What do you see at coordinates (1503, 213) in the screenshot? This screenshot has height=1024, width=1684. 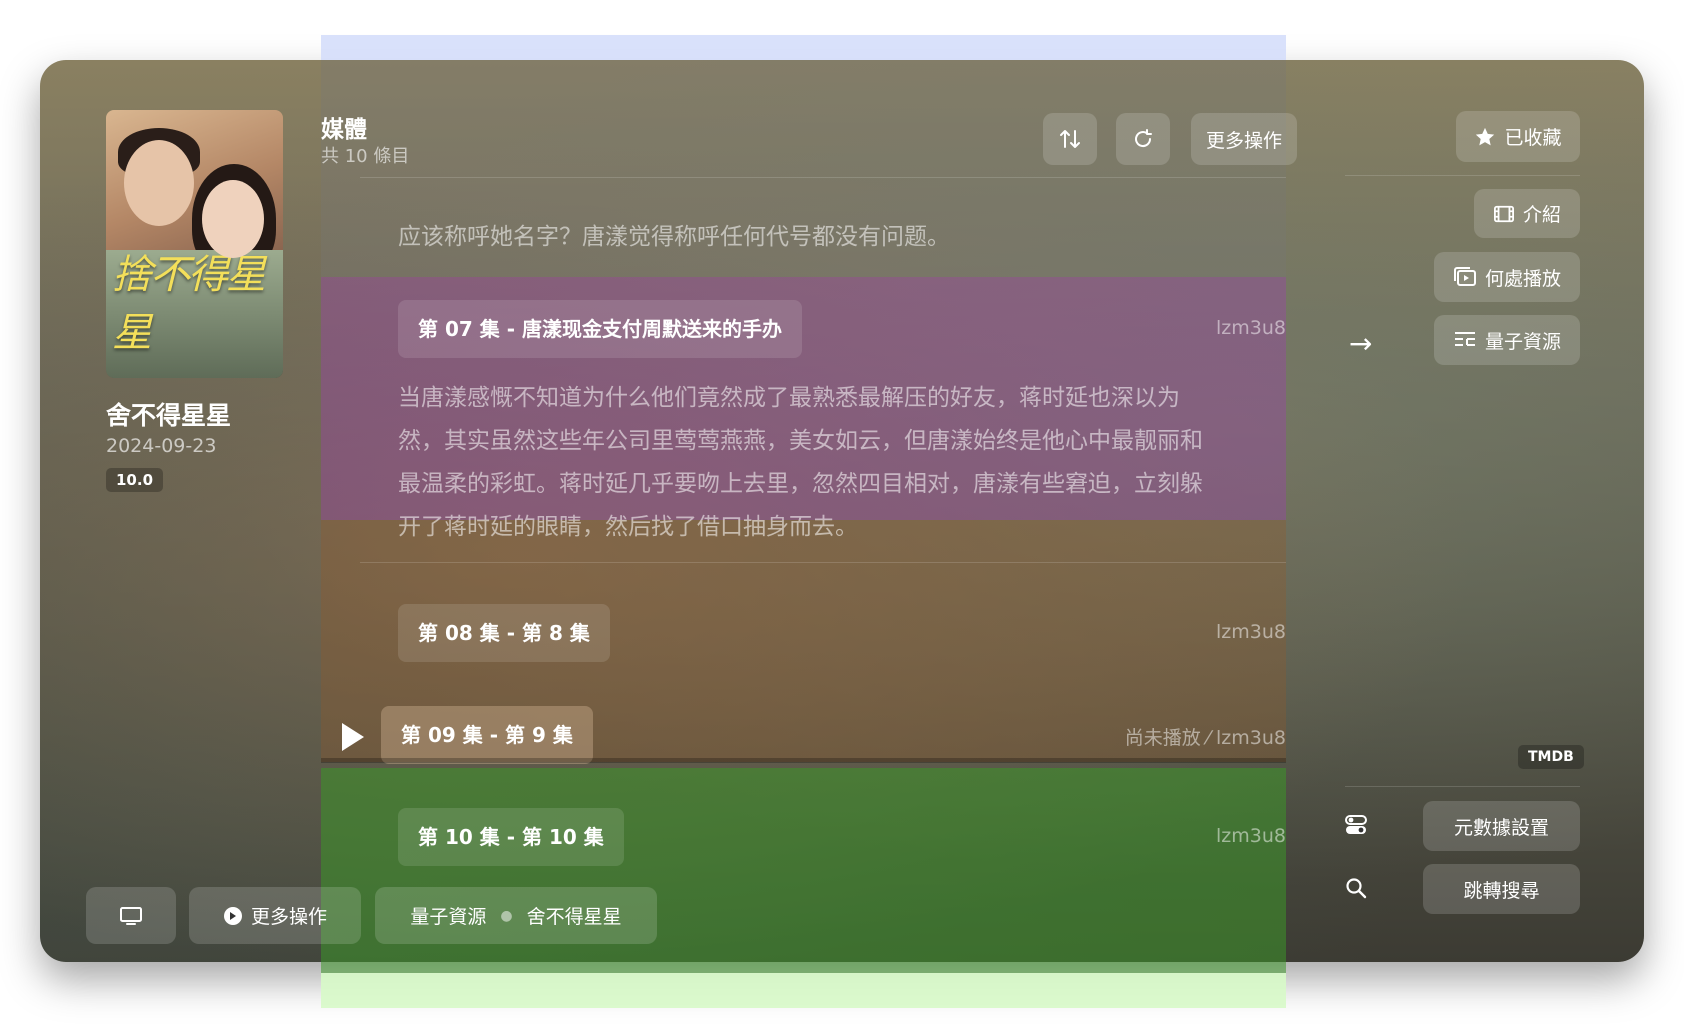 I see `film-icon` at bounding box center [1503, 213].